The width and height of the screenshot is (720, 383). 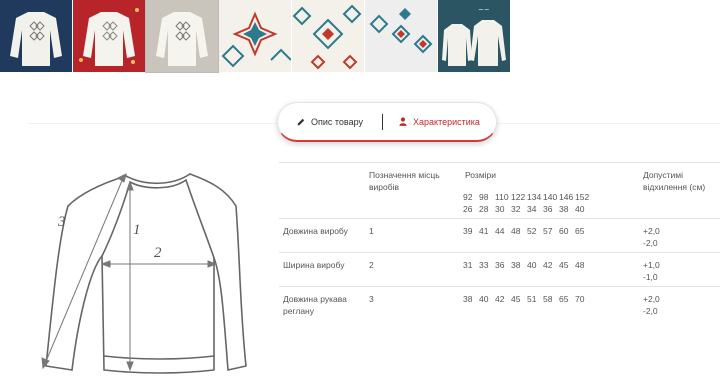 I want to click on size-height: 152, so click(x=582, y=197).